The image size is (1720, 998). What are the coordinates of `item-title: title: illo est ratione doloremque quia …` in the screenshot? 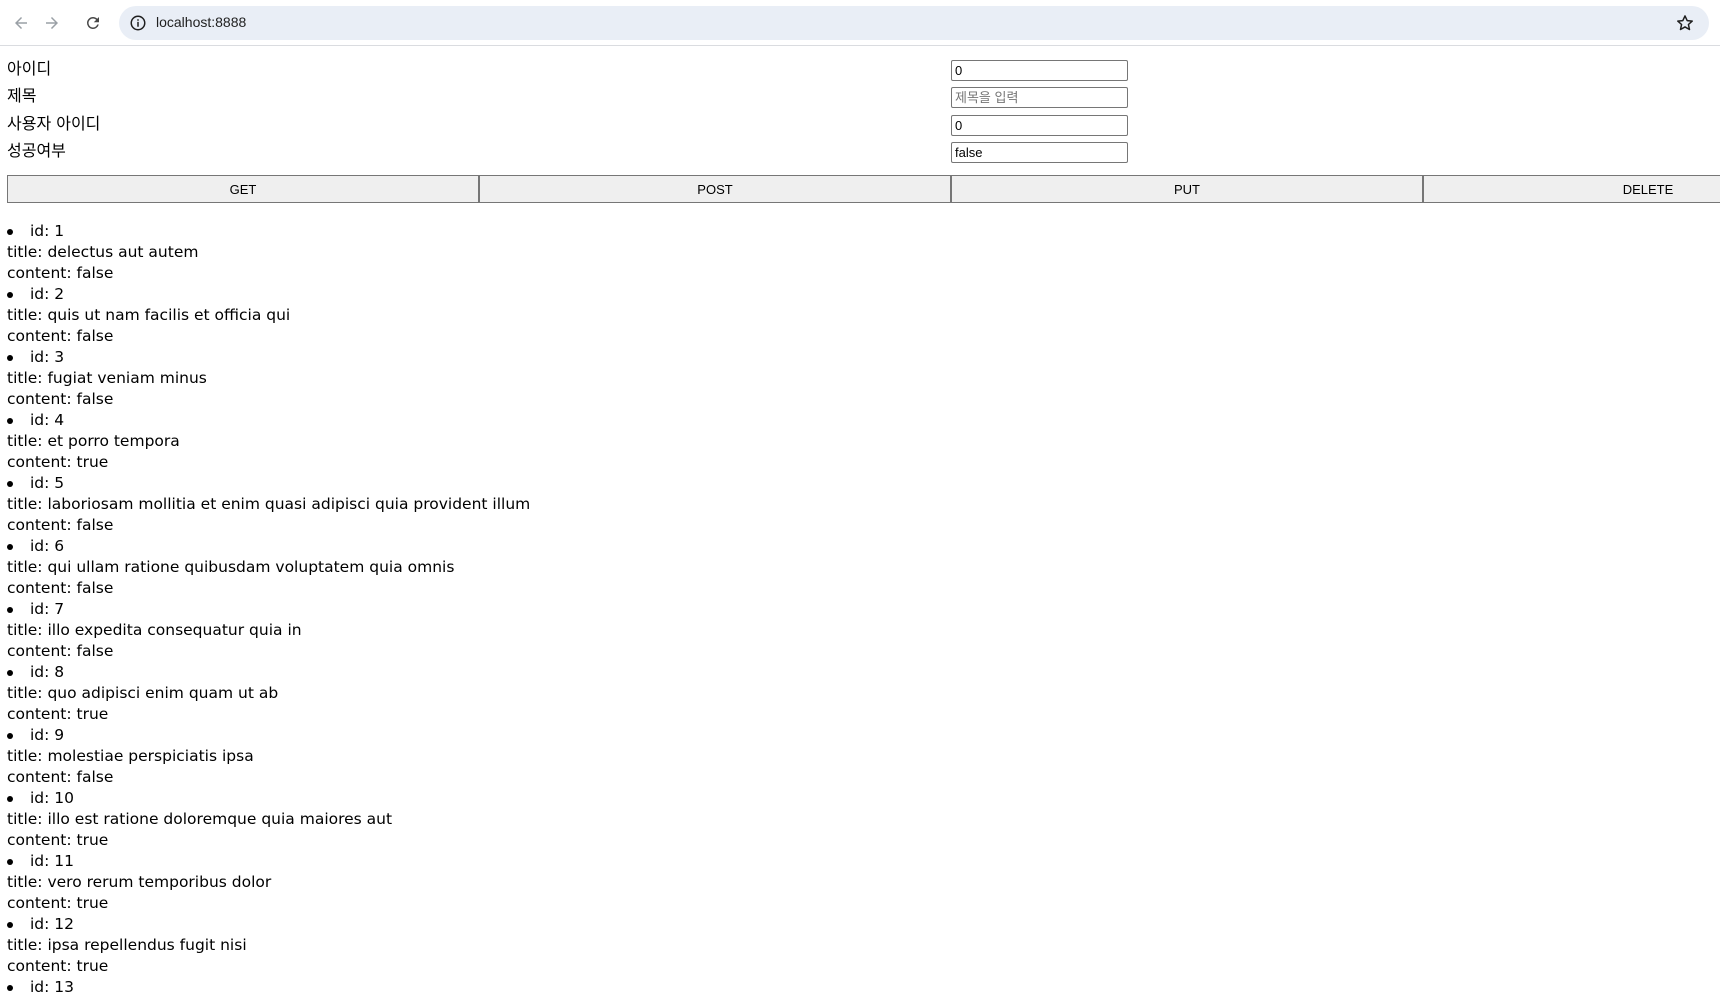 It's located at (200, 819).